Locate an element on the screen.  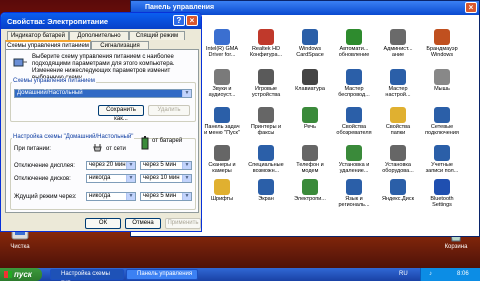
control-panel-item: Клавиатура is located at coordinates (310, 80).